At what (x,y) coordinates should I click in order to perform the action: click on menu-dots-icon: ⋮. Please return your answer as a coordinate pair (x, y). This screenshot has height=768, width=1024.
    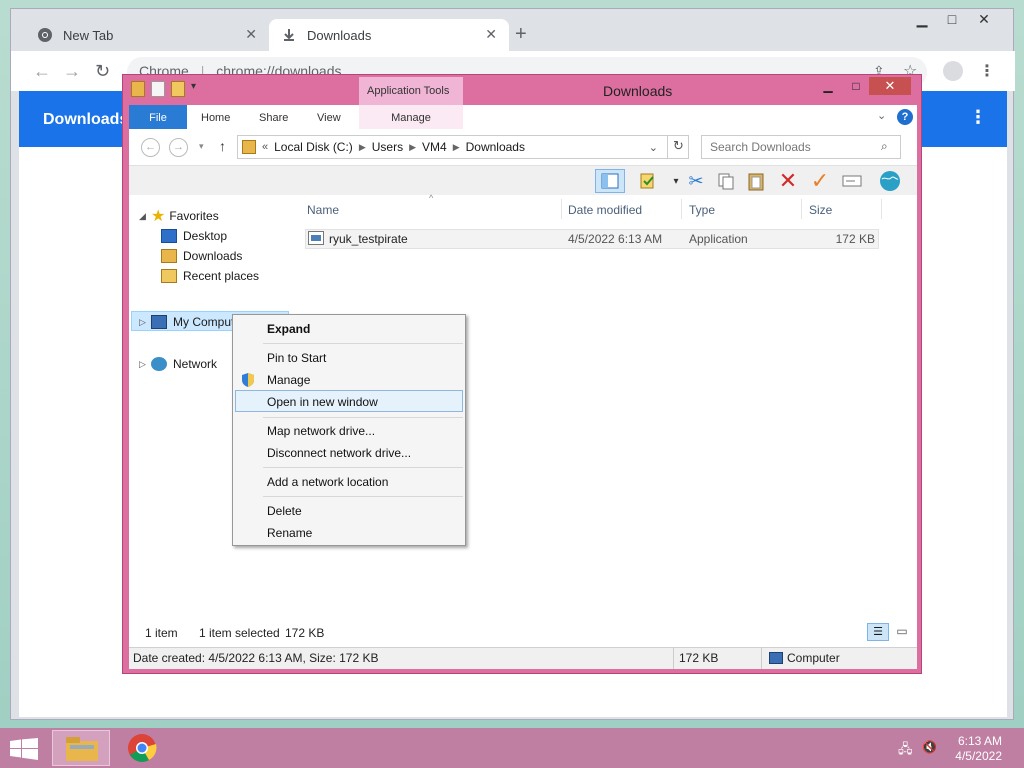
    Looking at the image, I should click on (987, 71).